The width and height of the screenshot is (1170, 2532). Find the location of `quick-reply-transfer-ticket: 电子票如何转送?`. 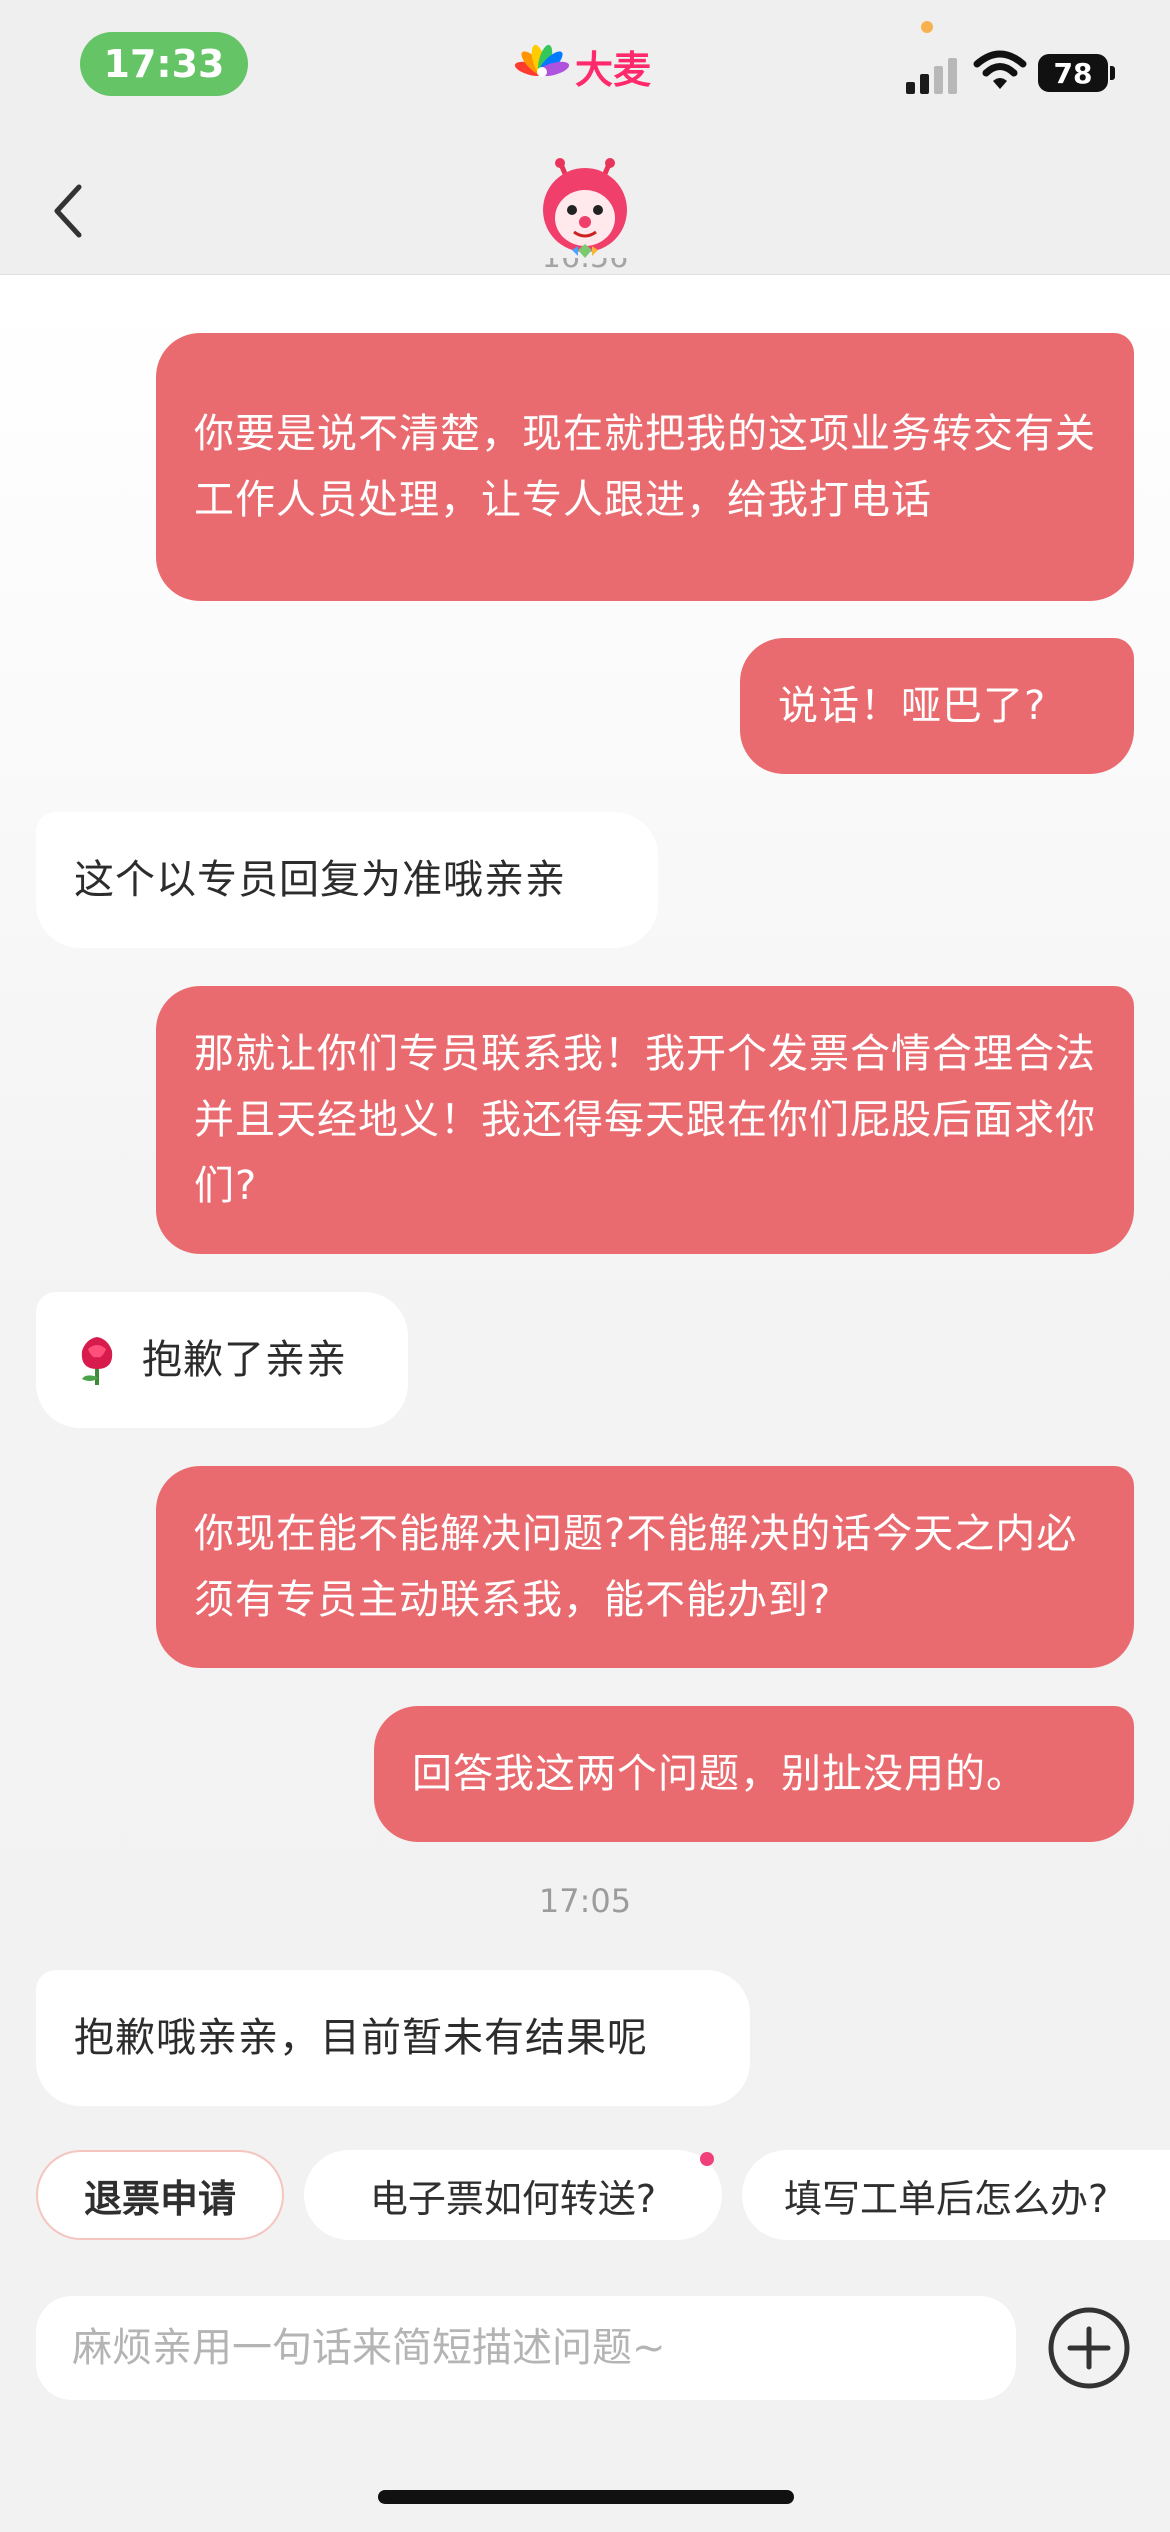

quick-reply-transfer-ticket: 电子票如何转送? is located at coordinates (513, 2195).